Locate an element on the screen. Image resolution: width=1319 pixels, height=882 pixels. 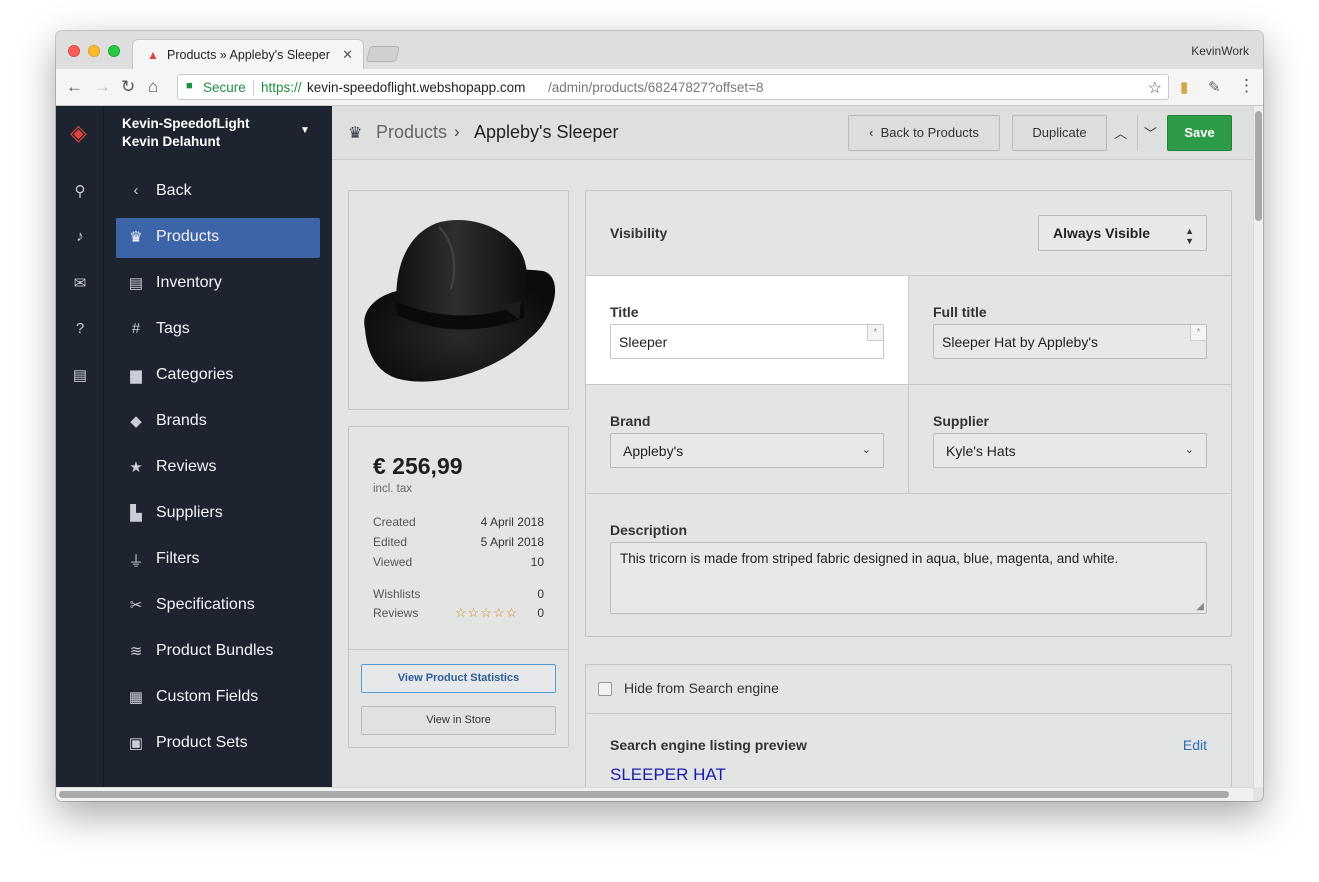
hash-icon: # is located at coordinates (136, 328).